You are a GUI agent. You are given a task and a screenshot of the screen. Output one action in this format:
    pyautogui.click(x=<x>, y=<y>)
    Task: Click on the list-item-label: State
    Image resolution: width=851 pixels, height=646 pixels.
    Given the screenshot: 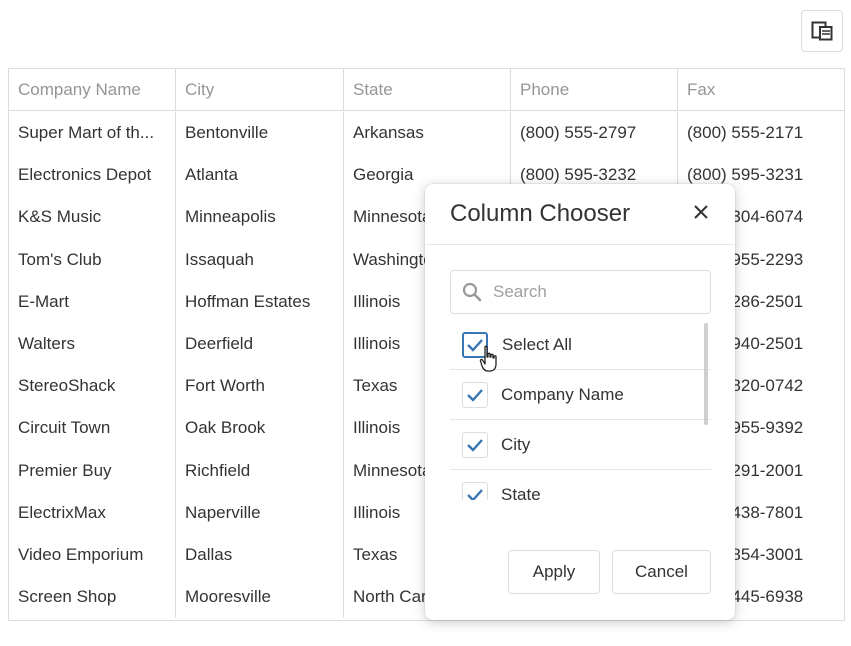 What is the action you would take?
    pyautogui.click(x=521, y=492)
    